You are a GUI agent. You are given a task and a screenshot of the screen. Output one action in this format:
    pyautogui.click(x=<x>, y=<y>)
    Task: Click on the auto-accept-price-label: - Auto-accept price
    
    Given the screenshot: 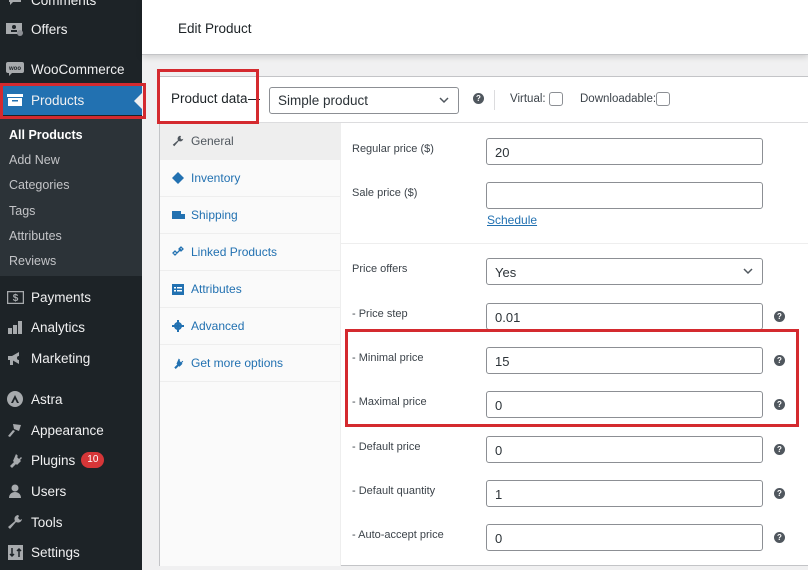 What is the action you would take?
    pyautogui.click(x=398, y=535)
    